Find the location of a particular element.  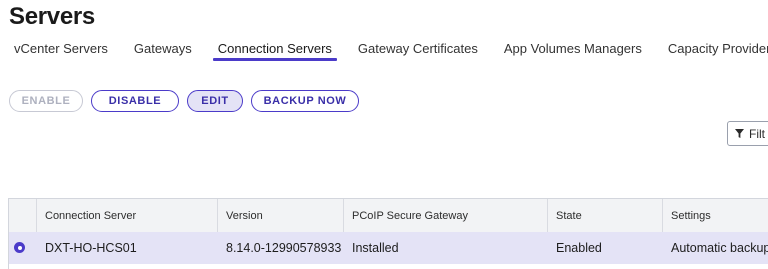

disable-button: DISABLE is located at coordinates (135, 101).